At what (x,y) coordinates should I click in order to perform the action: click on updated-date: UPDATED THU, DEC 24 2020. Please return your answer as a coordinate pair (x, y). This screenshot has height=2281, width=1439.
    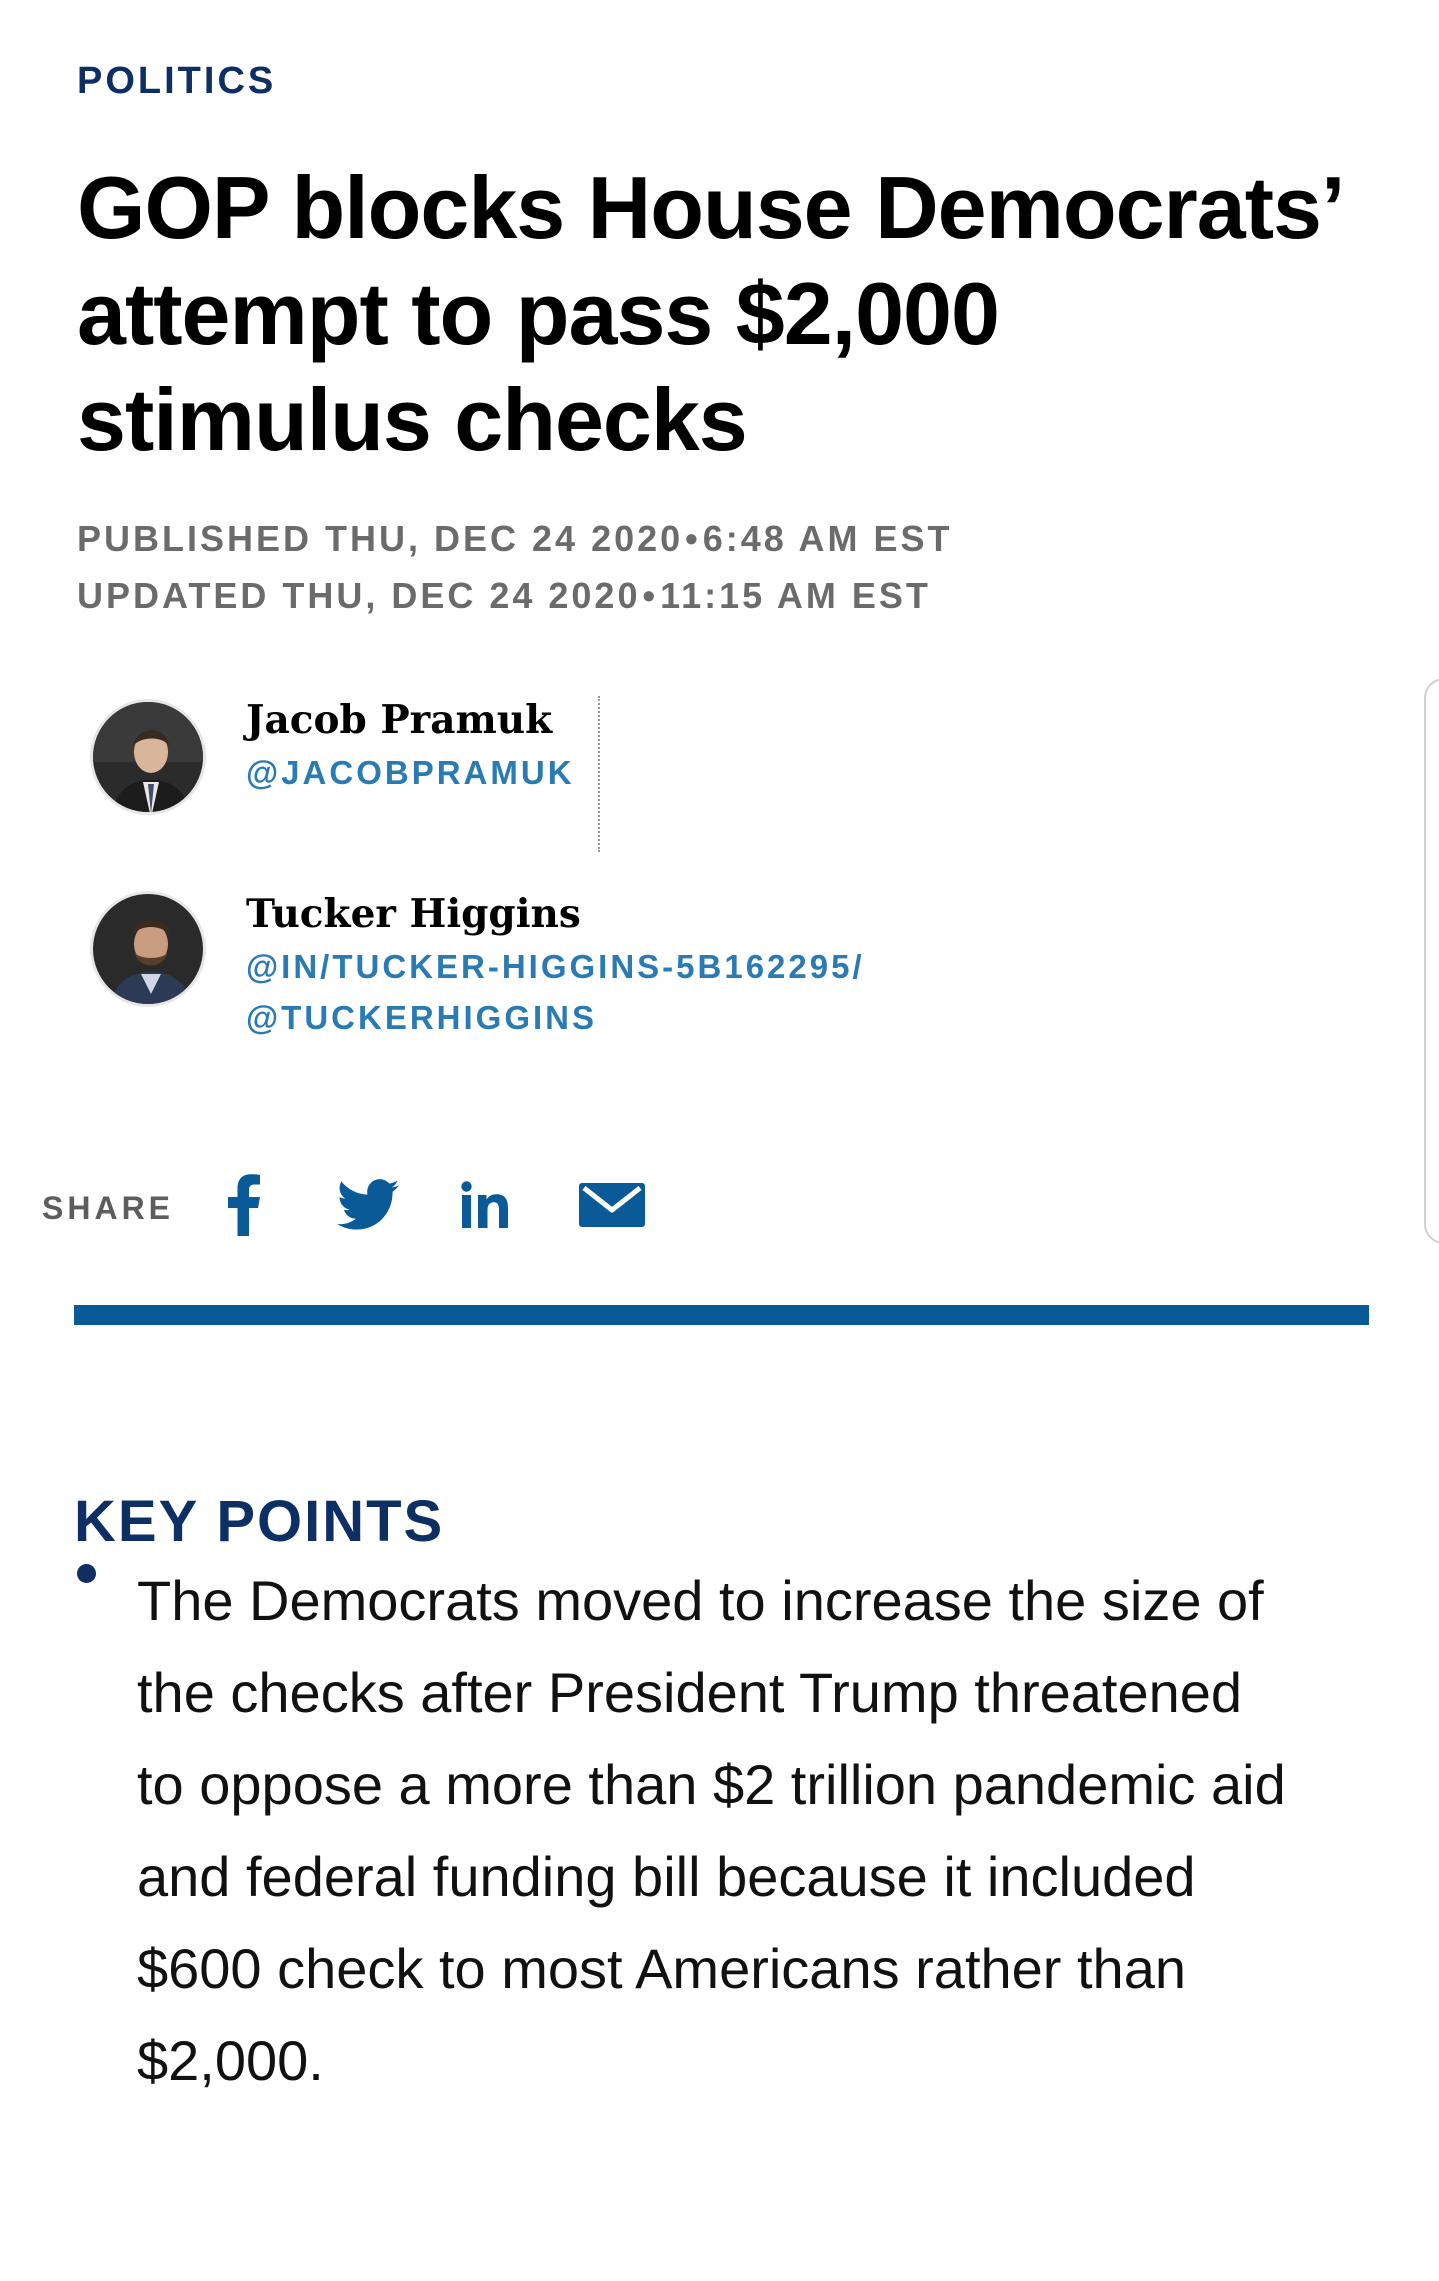
    Looking at the image, I should click on (359, 595).